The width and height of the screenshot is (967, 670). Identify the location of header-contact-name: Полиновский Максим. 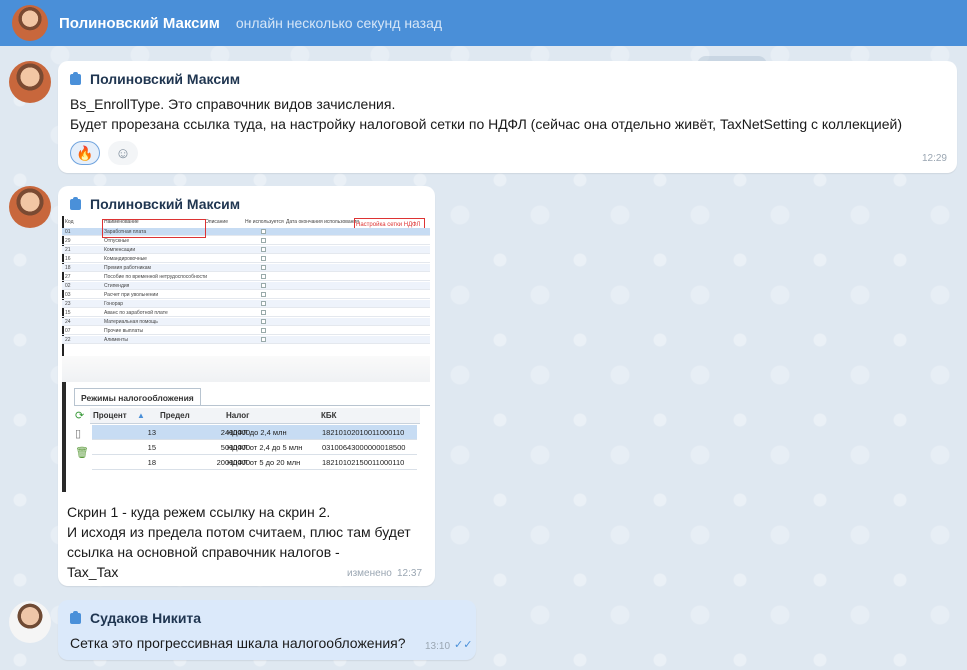
(139, 23).